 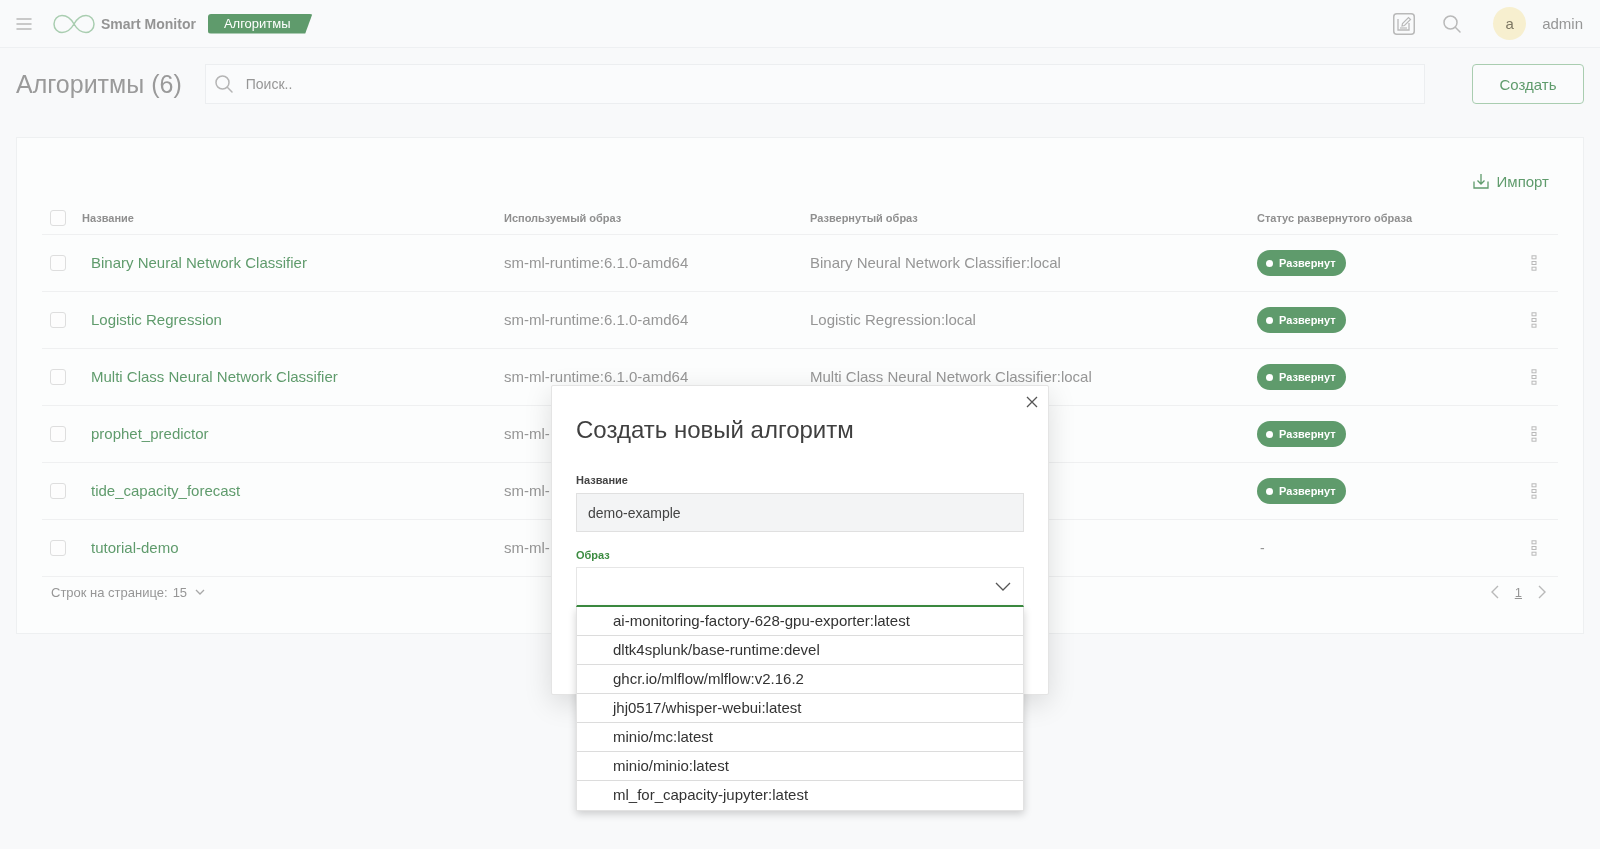 What do you see at coordinates (563, 217) in the screenshot?
I see `column-header: Используемый образ` at bounding box center [563, 217].